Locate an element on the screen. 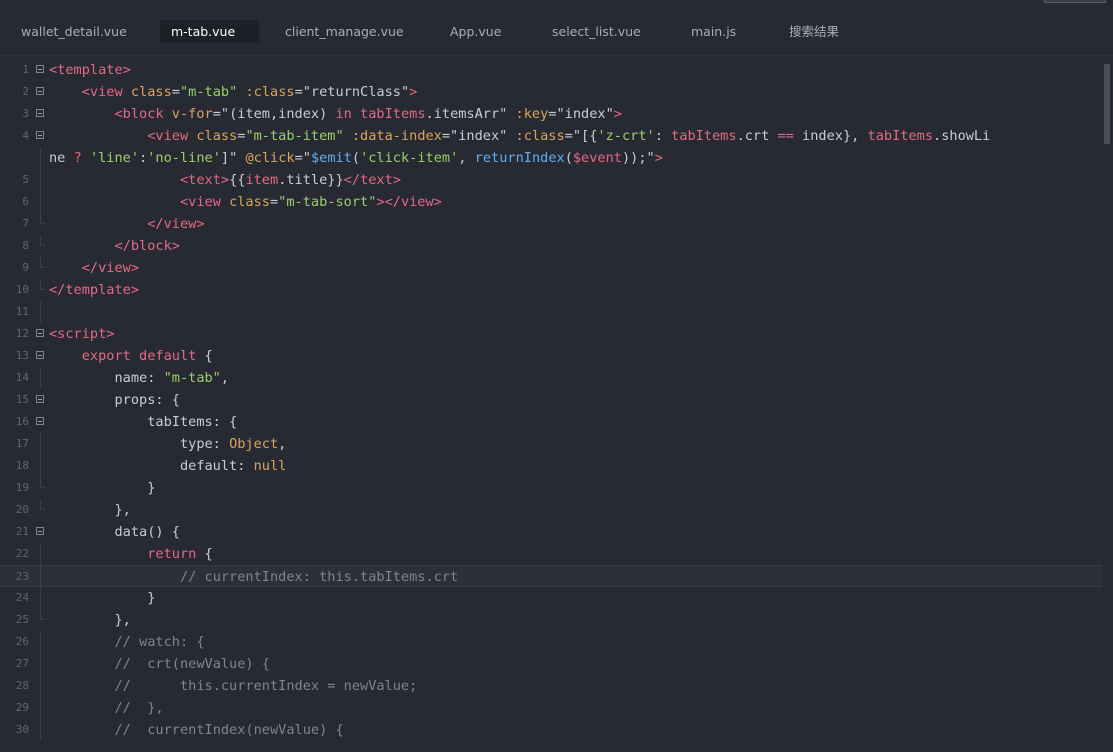 This screenshot has width=1113, height=752. line-number: 7 is located at coordinates (25, 223).